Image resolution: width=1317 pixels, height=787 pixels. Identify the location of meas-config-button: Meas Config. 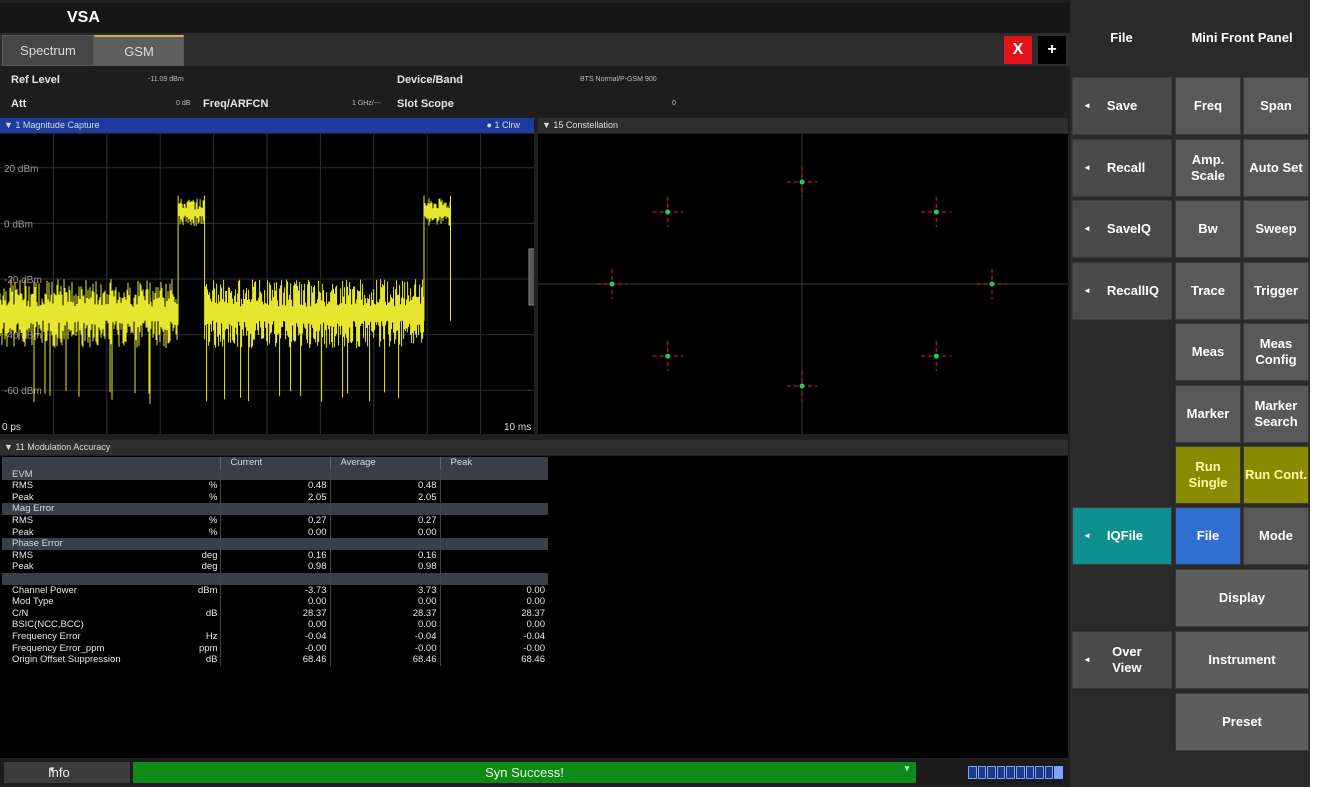
(1276, 352).